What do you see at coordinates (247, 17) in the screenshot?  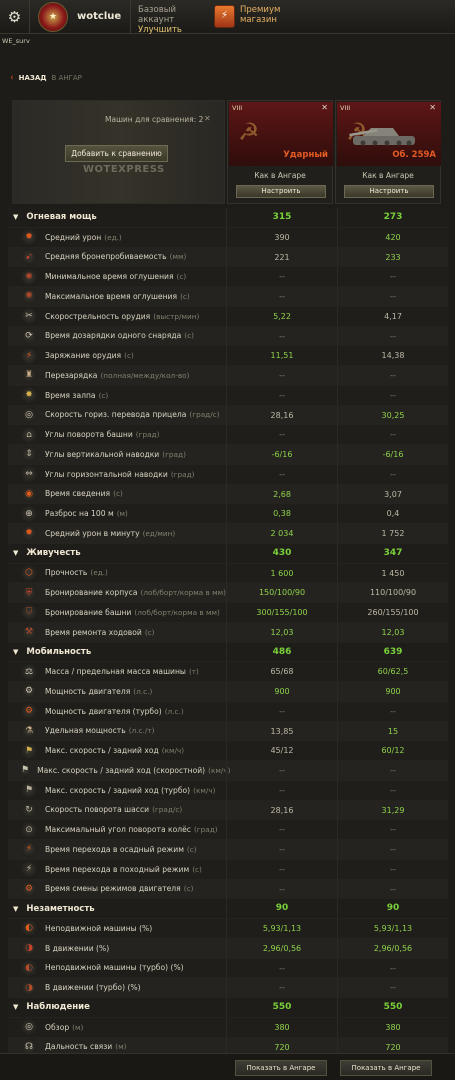 I see `premium-shop-button: ⚡ Премиум магазин` at bounding box center [247, 17].